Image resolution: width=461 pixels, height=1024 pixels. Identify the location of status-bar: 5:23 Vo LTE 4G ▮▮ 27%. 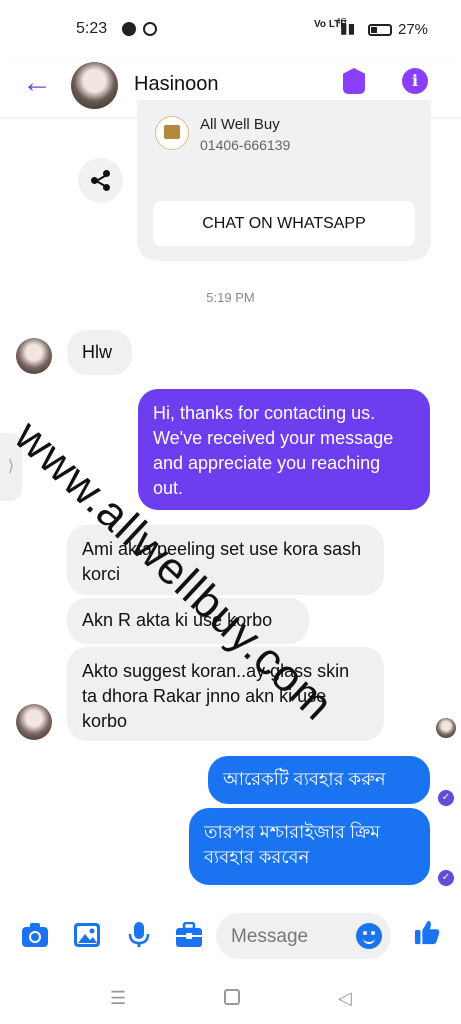
(230, 30).